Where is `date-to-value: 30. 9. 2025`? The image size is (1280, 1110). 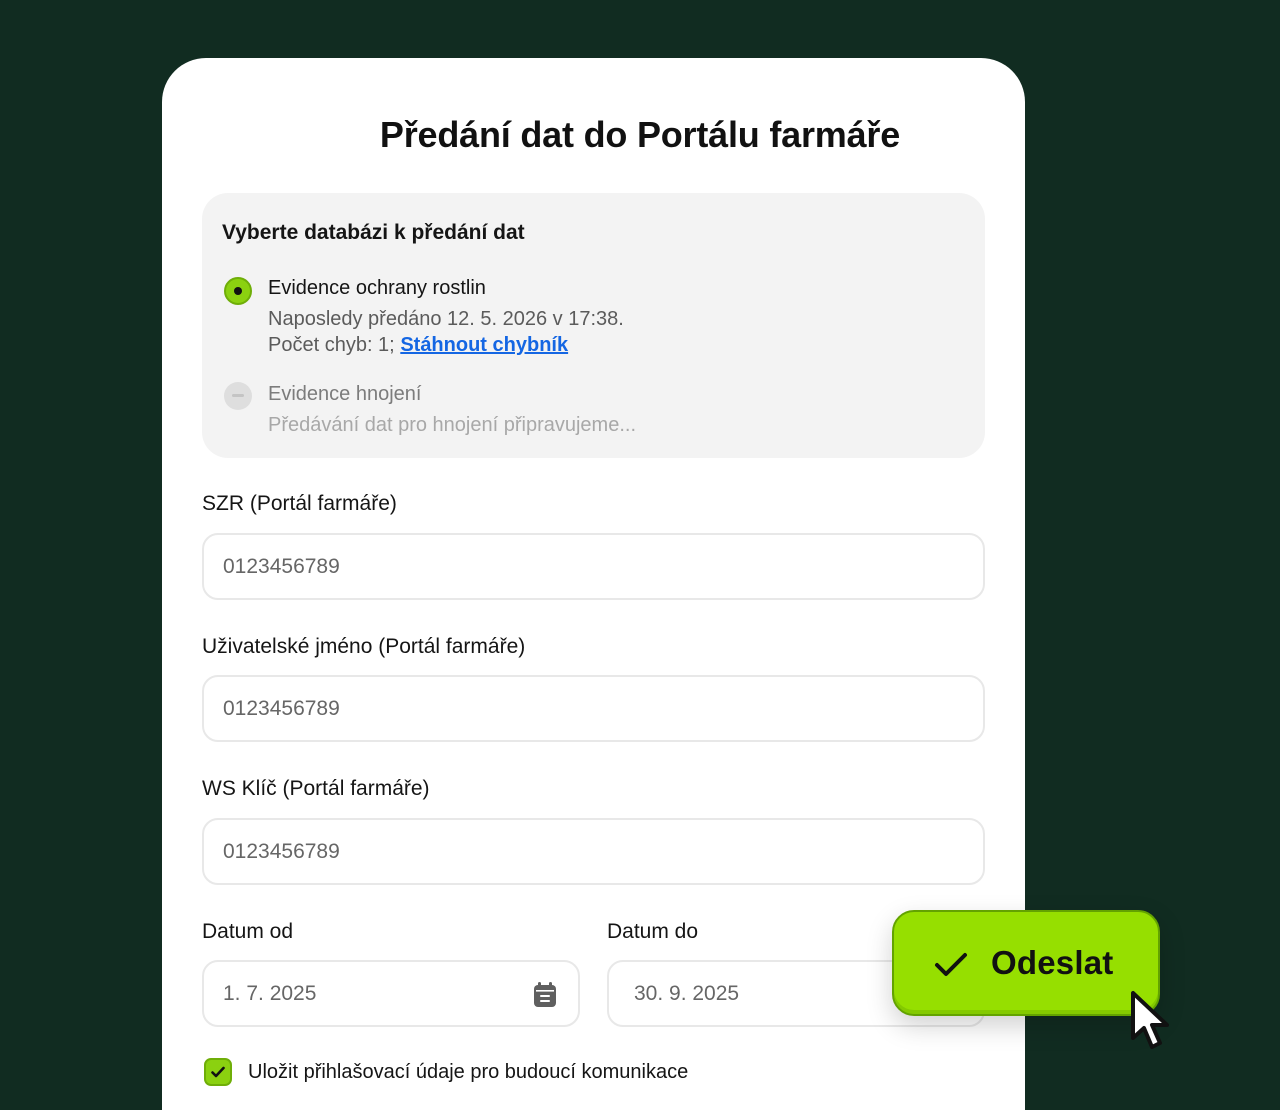
date-to-value: 30. 9. 2025 is located at coordinates (687, 993).